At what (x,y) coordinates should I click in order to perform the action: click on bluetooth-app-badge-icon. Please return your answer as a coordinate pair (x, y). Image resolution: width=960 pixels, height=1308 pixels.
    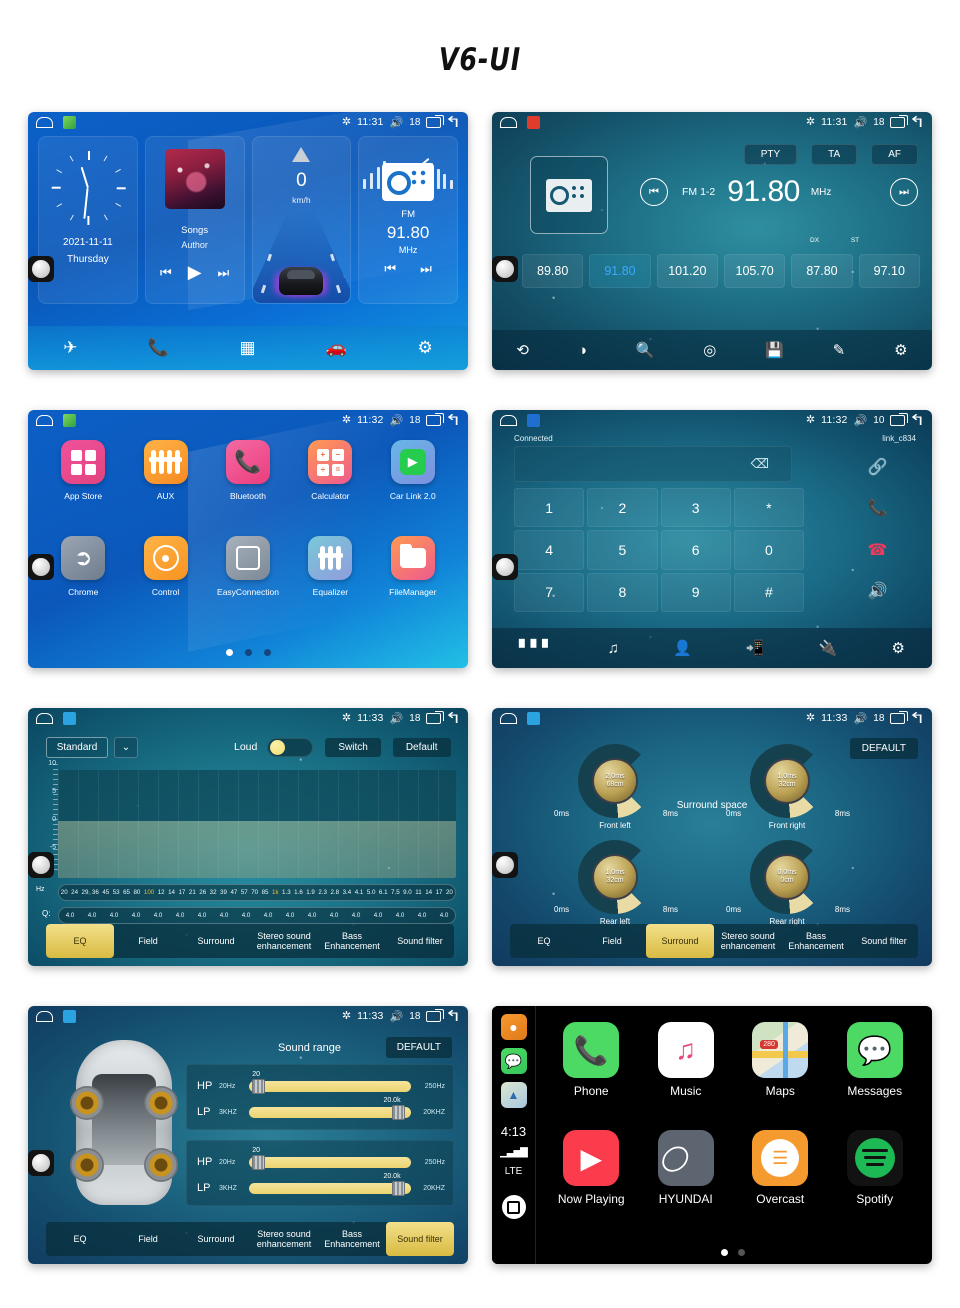
    Looking at the image, I should click on (533, 420).